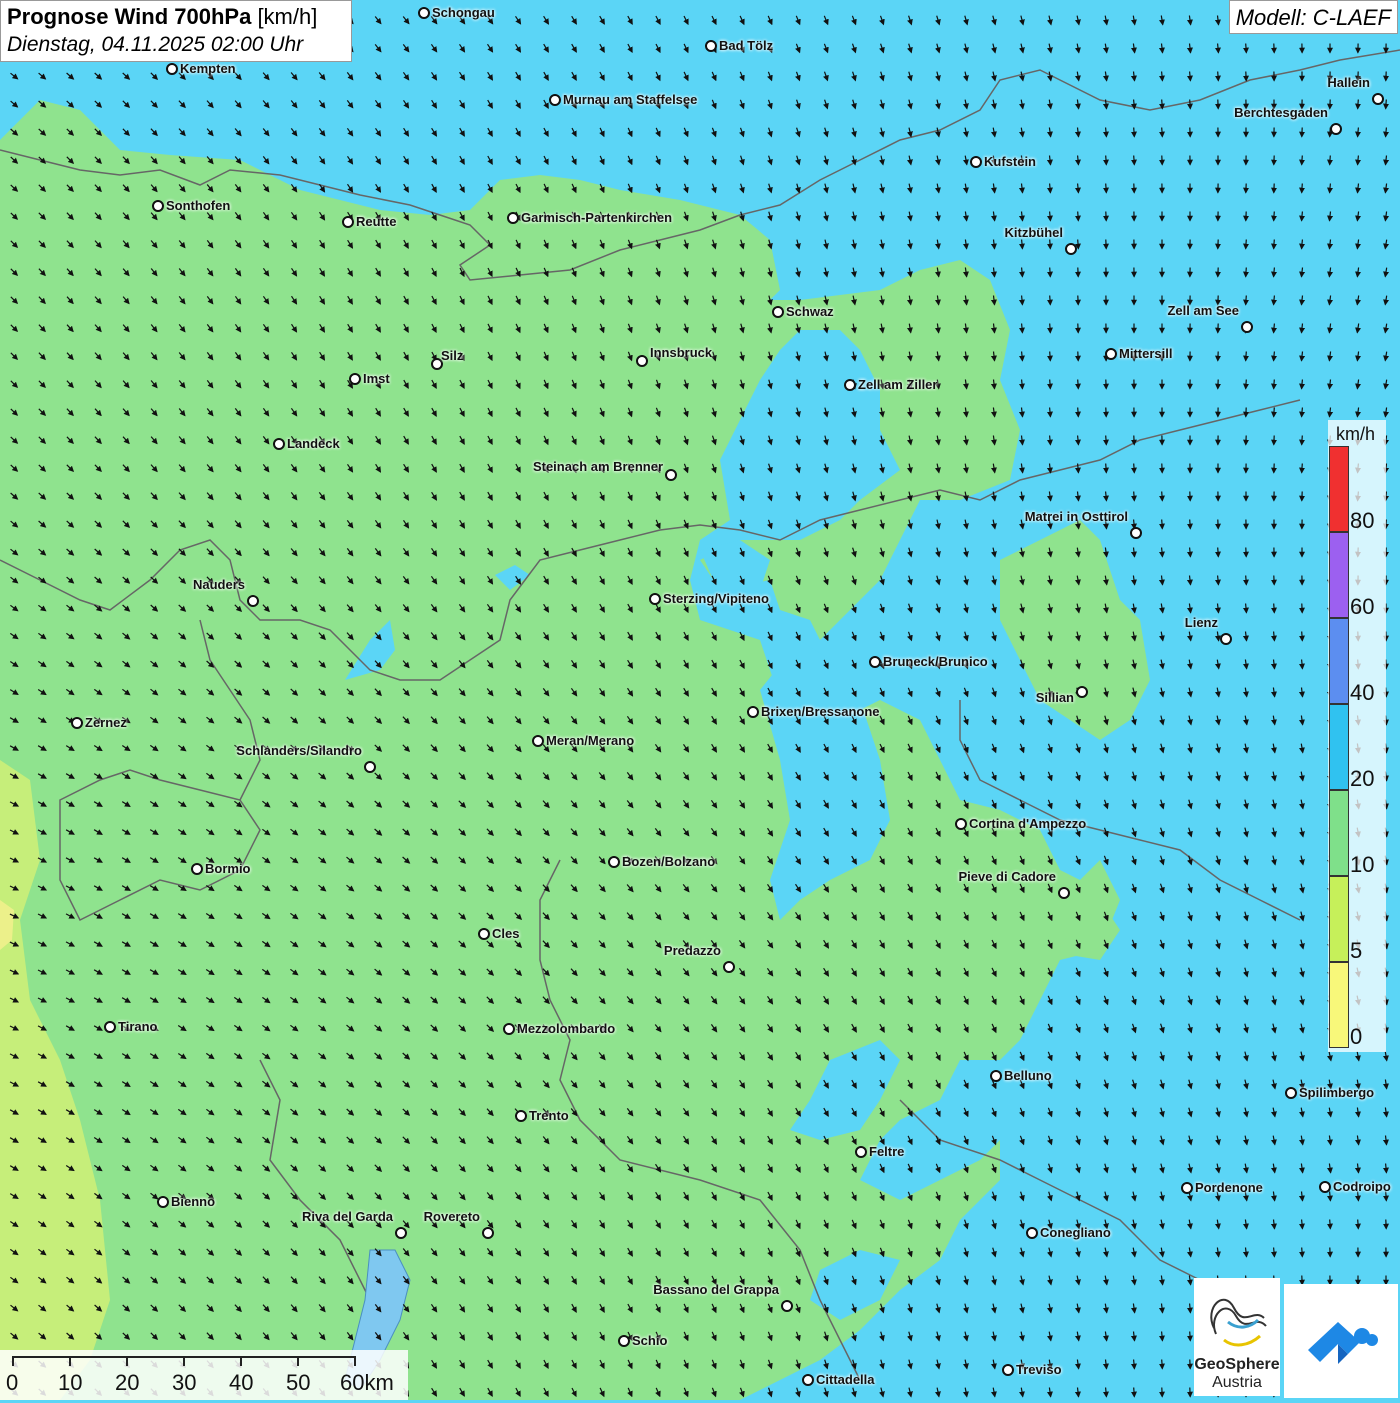  I want to click on city-label: Innsbruck, so click(681, 352).